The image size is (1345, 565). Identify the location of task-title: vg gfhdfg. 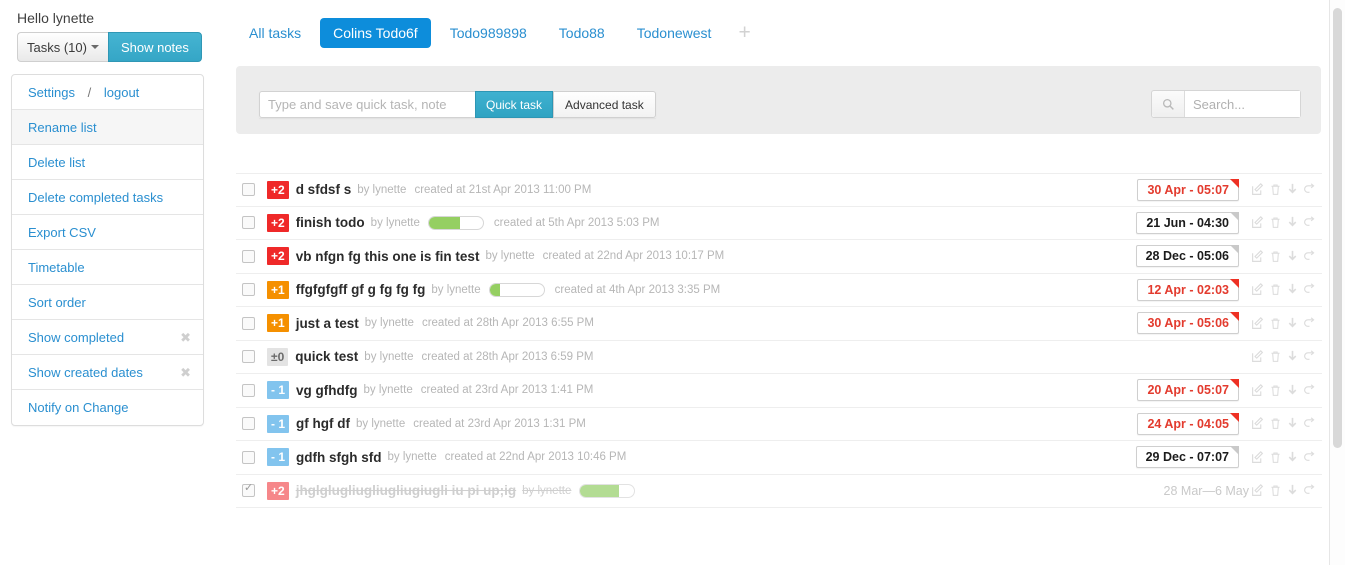
(326, 390).